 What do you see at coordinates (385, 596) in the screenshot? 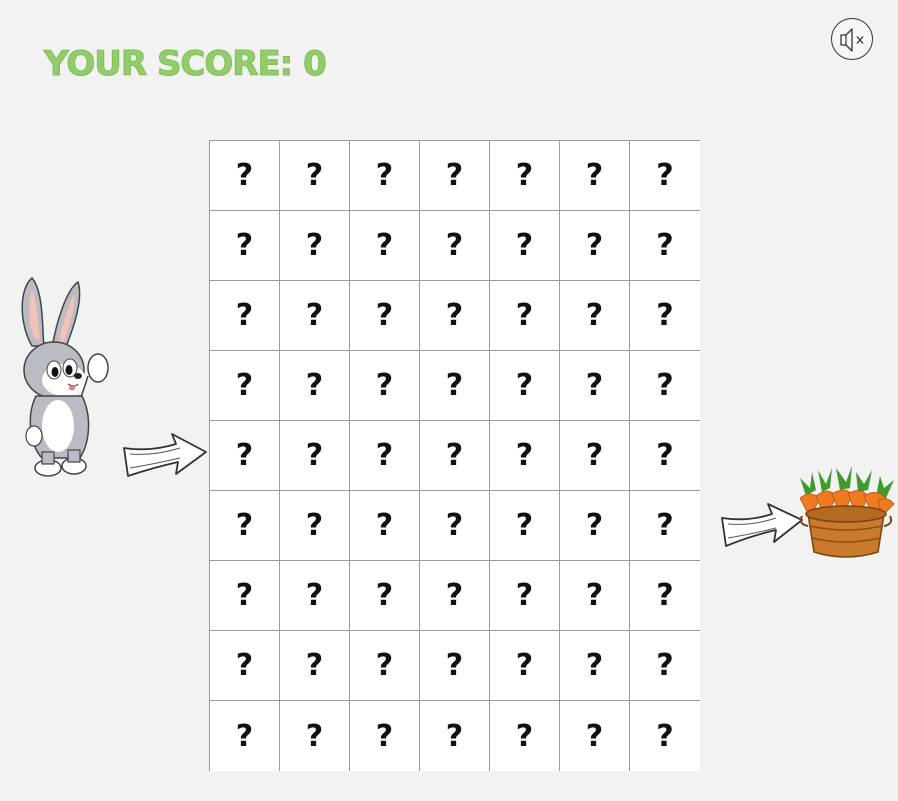
I see `board-cell-r7-c3: ?` at bounding box center [385, 596].